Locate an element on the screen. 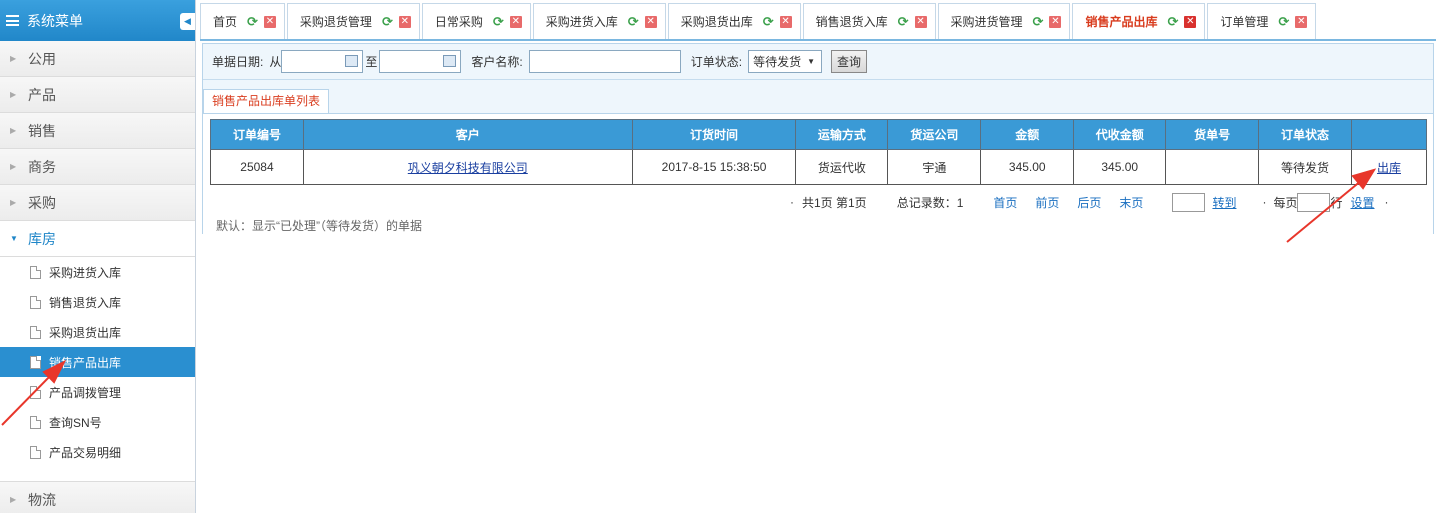 This screenshot has width=1436, height=513. tab: 销售退货入库 ⟳ ✕ is located at coordinates (869, 21).